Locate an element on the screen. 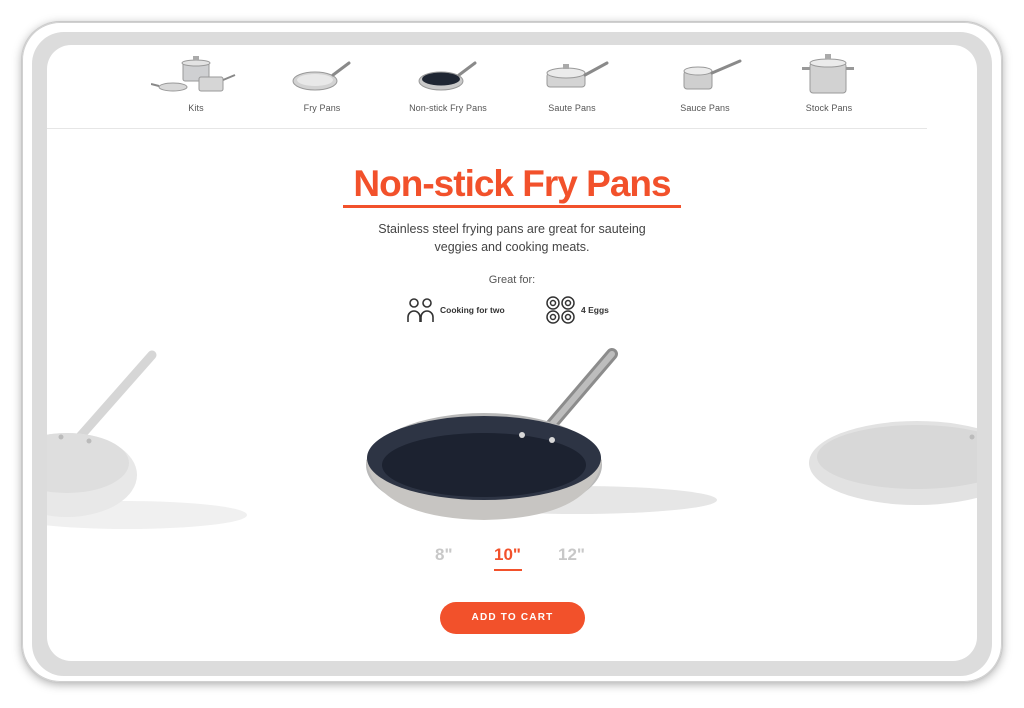 This screenshot has height=708, width=1024. feature-4-eggs: 4 Eggs is located at coordinates (577, 310).